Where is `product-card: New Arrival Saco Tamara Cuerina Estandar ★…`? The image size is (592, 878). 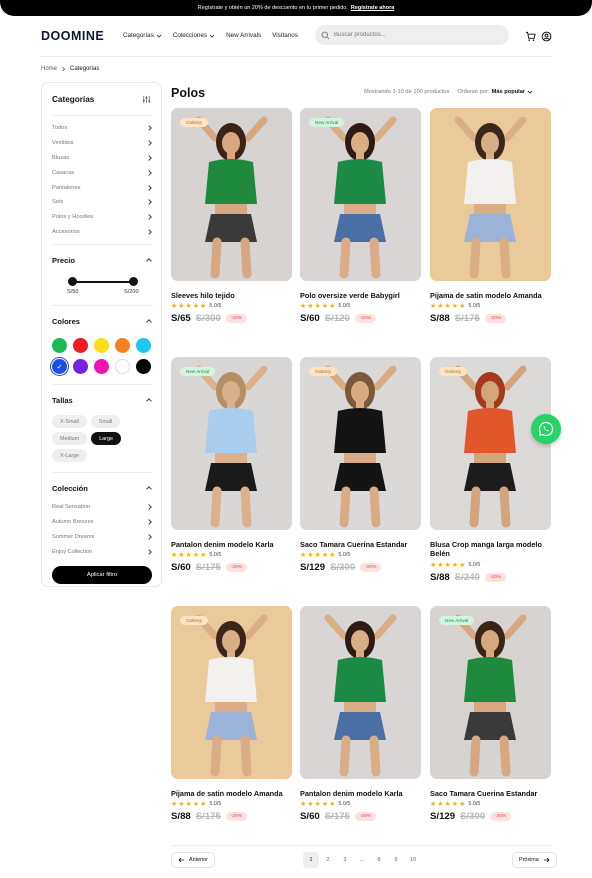
product-card: New Arrival Saco Tamara Cuerina Estandar ★… is located at coordinates (490, 714).